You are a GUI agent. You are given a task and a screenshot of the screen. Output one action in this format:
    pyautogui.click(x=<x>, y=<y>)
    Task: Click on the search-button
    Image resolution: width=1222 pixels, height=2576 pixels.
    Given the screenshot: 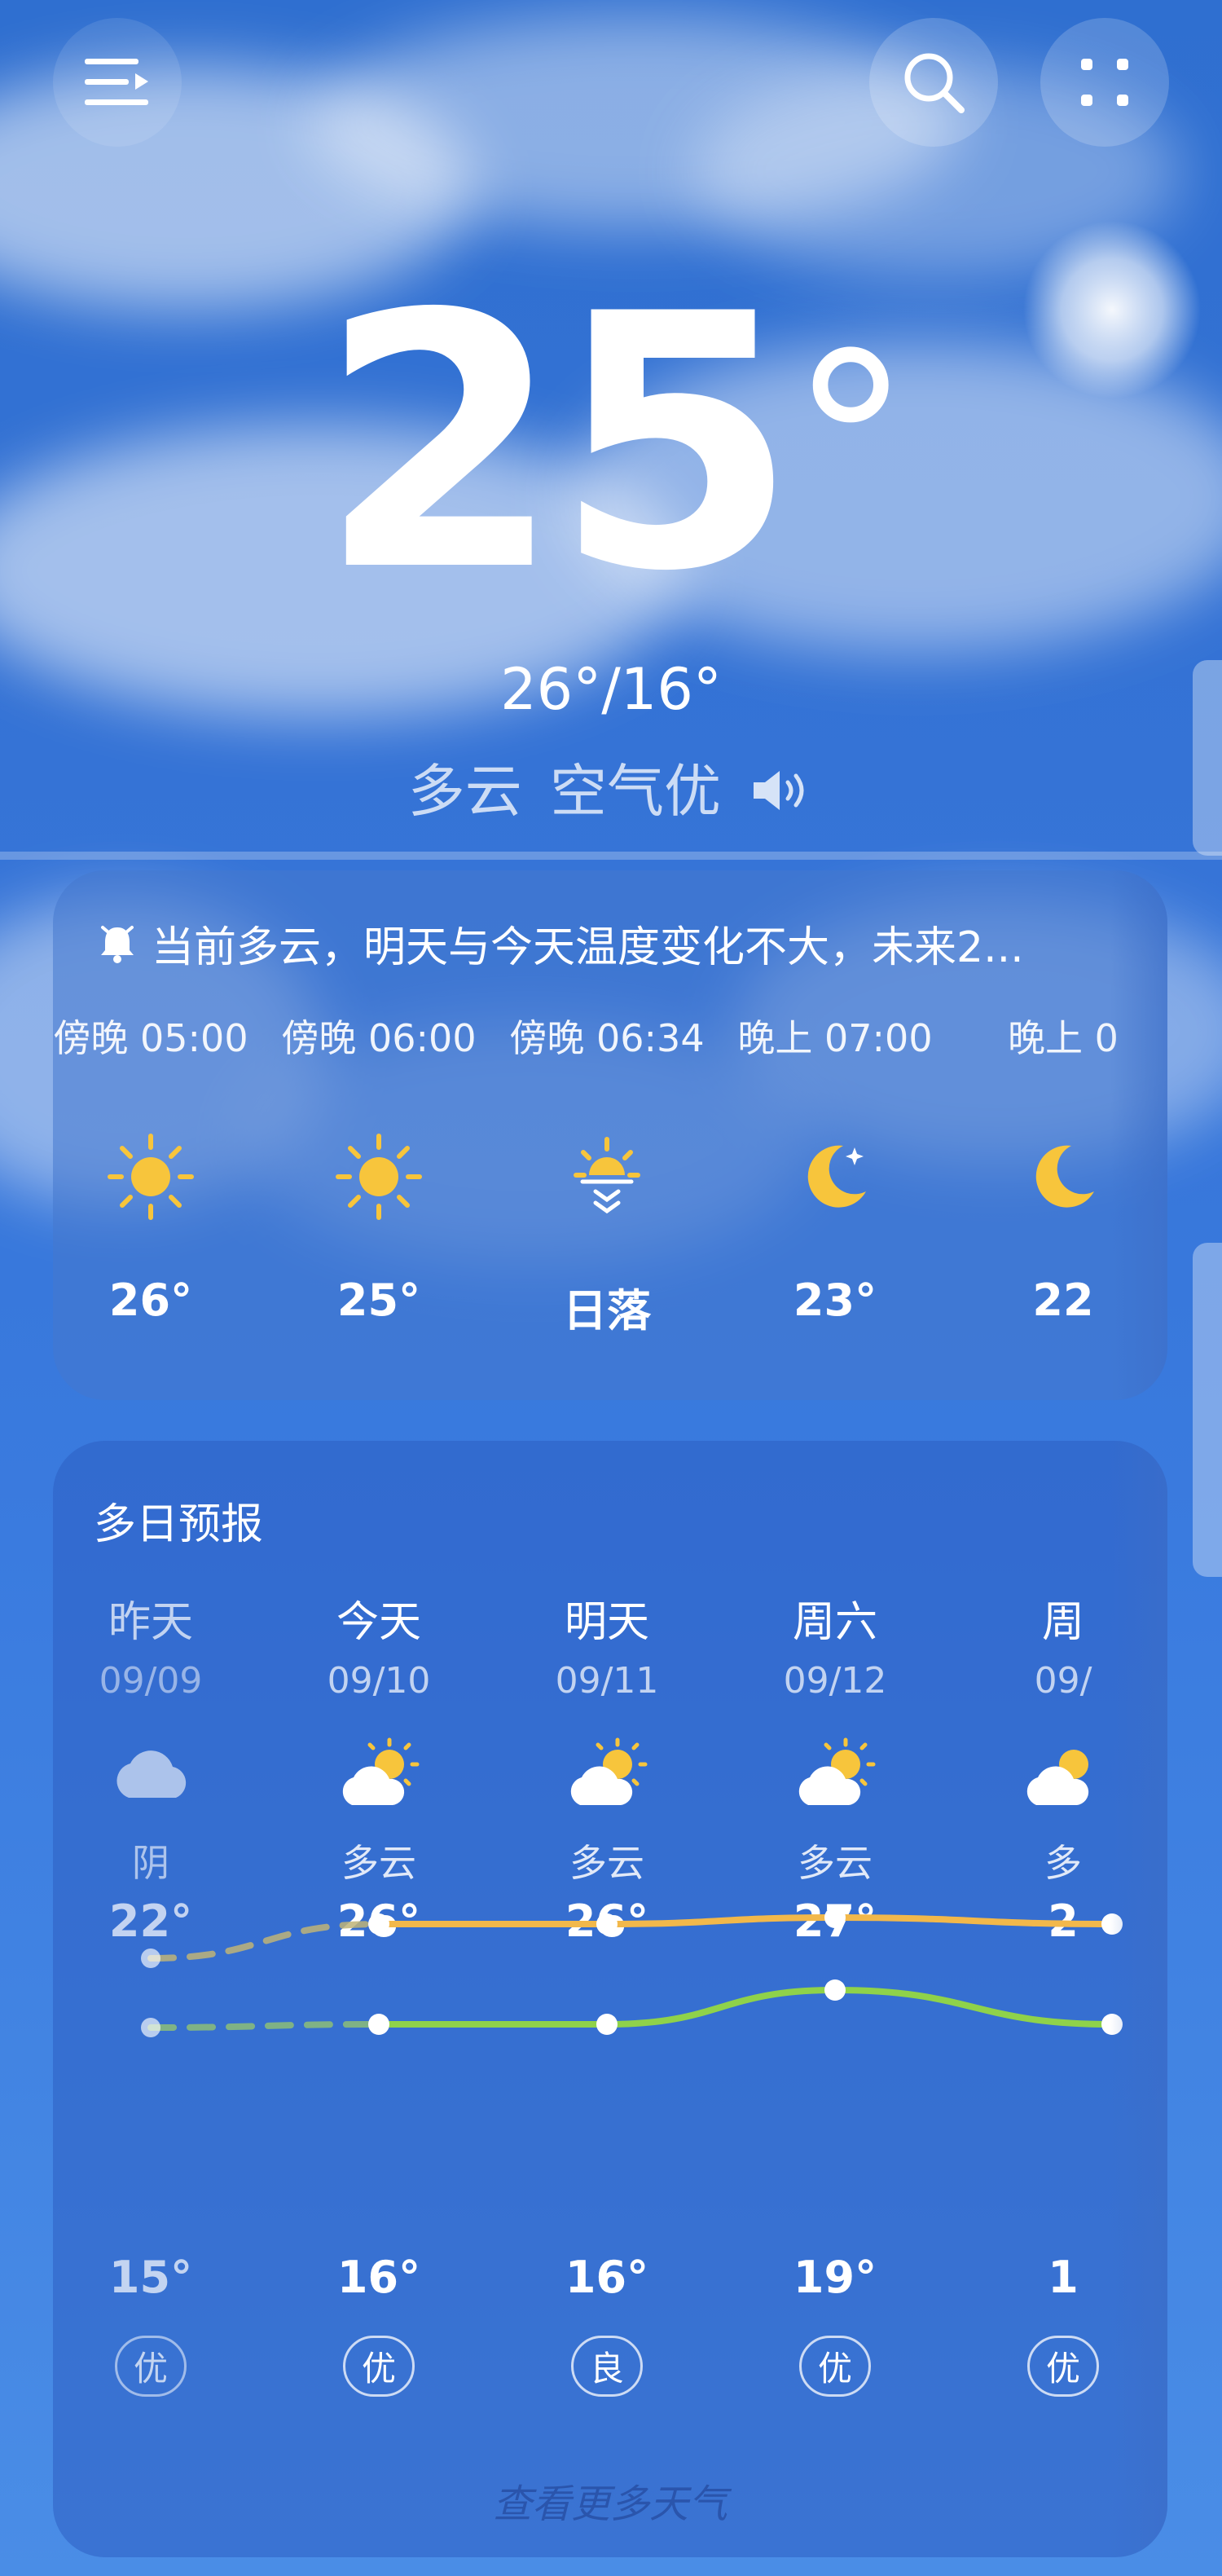 What is the action you would take?
    pyautogui.click(x=933, y=82)
    